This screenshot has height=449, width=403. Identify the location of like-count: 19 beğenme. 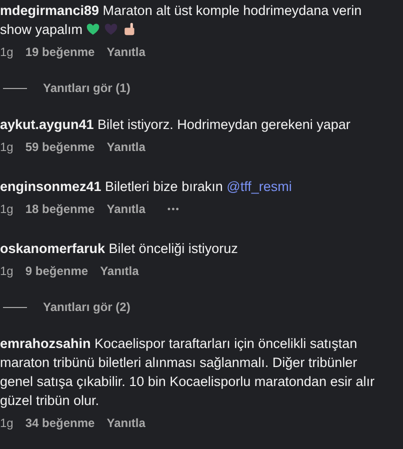
(60, 52).